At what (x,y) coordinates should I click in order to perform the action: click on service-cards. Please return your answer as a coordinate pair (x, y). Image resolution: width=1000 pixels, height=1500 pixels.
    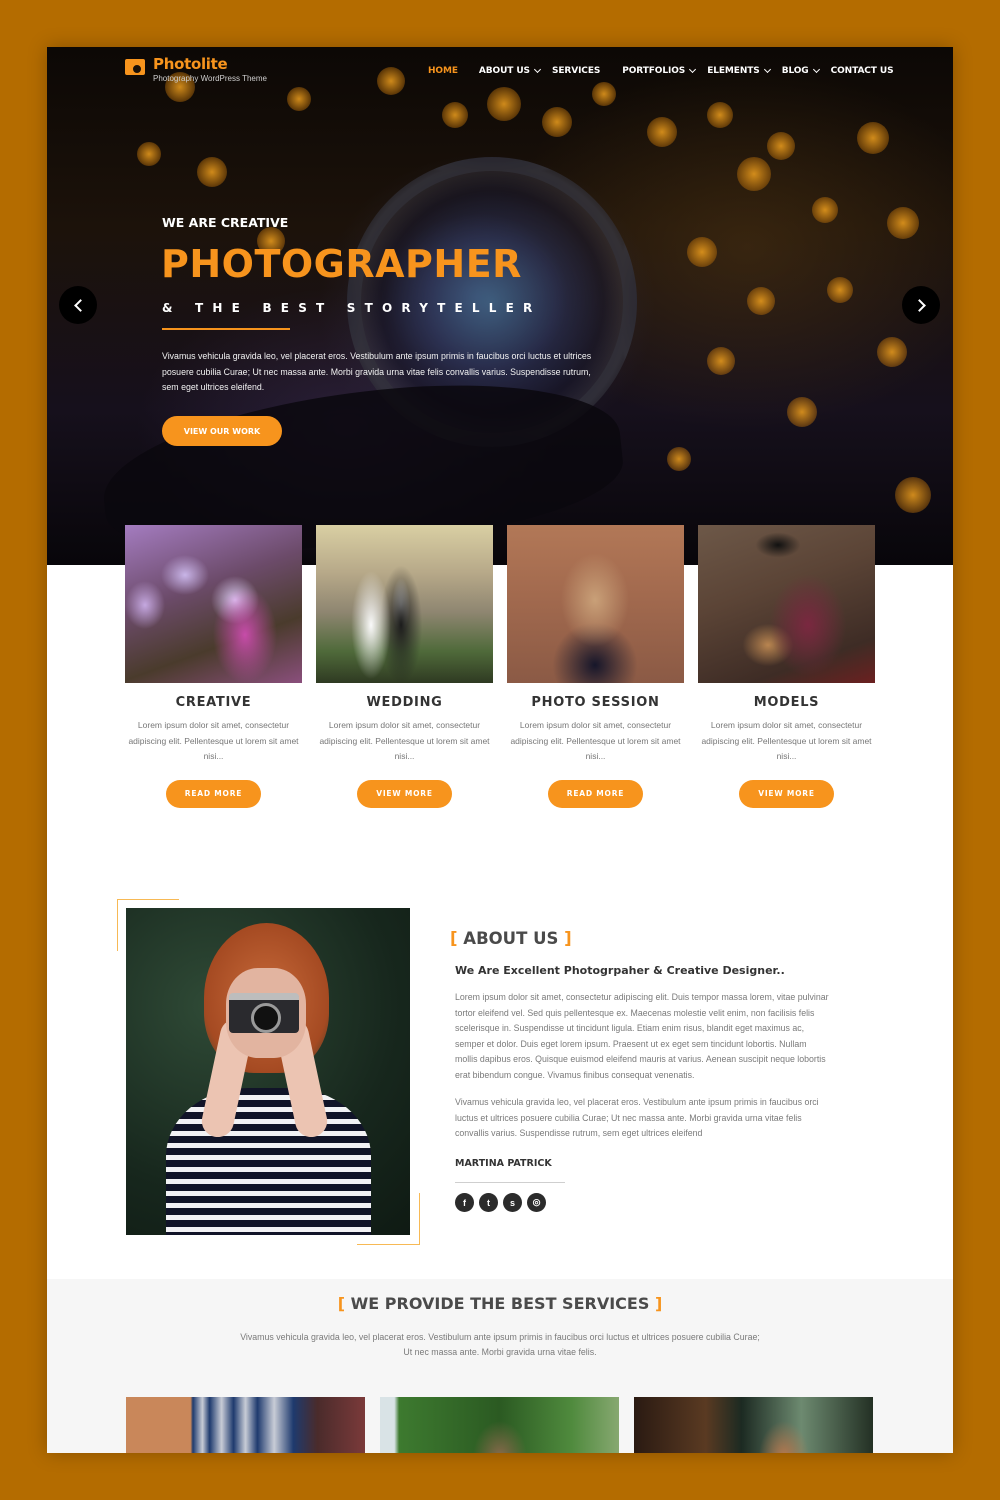
    Looking at the image, I should click on (499, 1425).